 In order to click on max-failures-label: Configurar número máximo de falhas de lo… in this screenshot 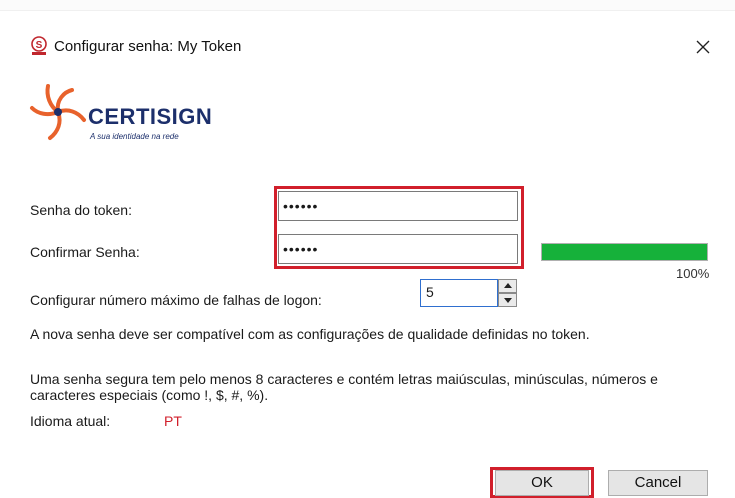, I will do `click(176, 300)`.